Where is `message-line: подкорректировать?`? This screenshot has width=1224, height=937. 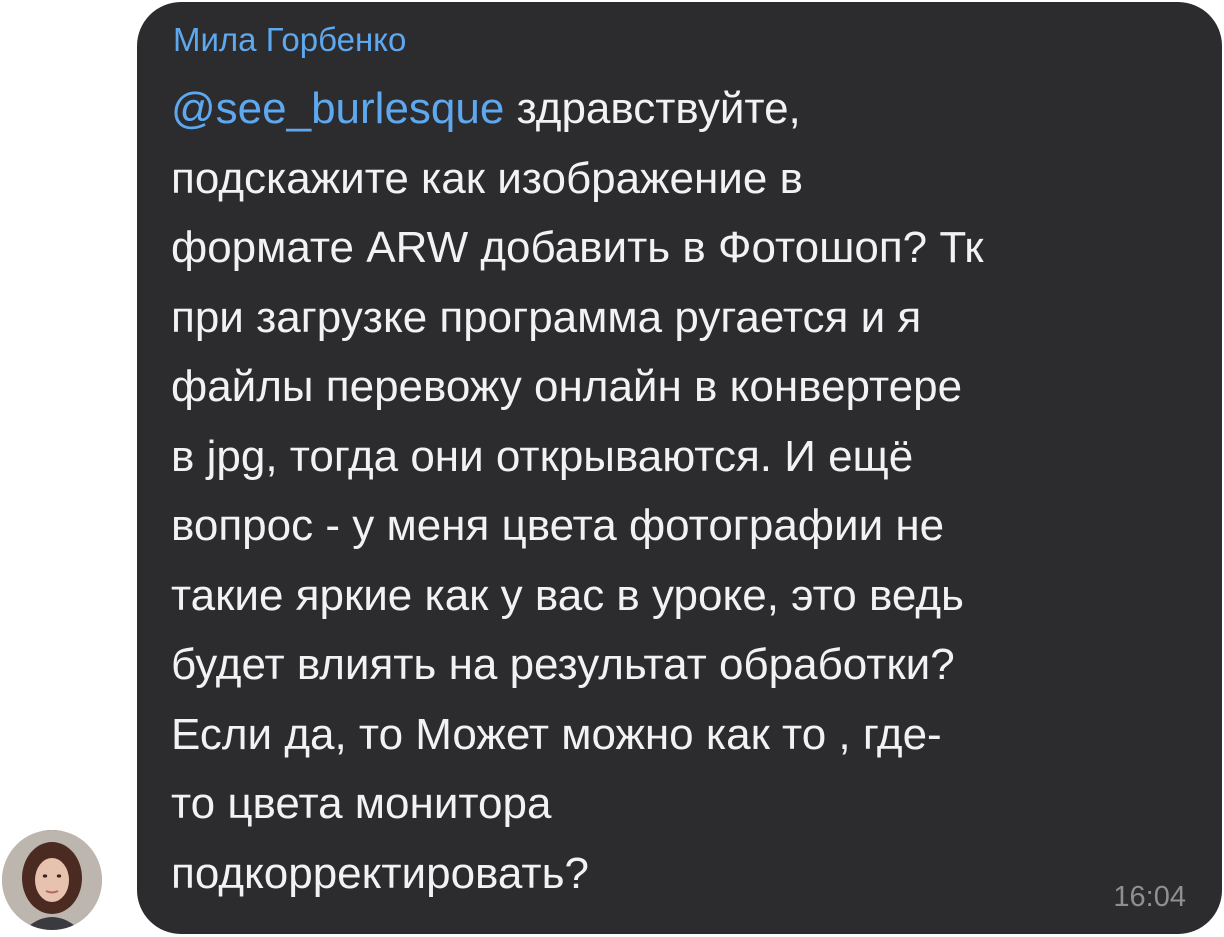
message-line: подкорректировать? is located at coordinates (380, 873).